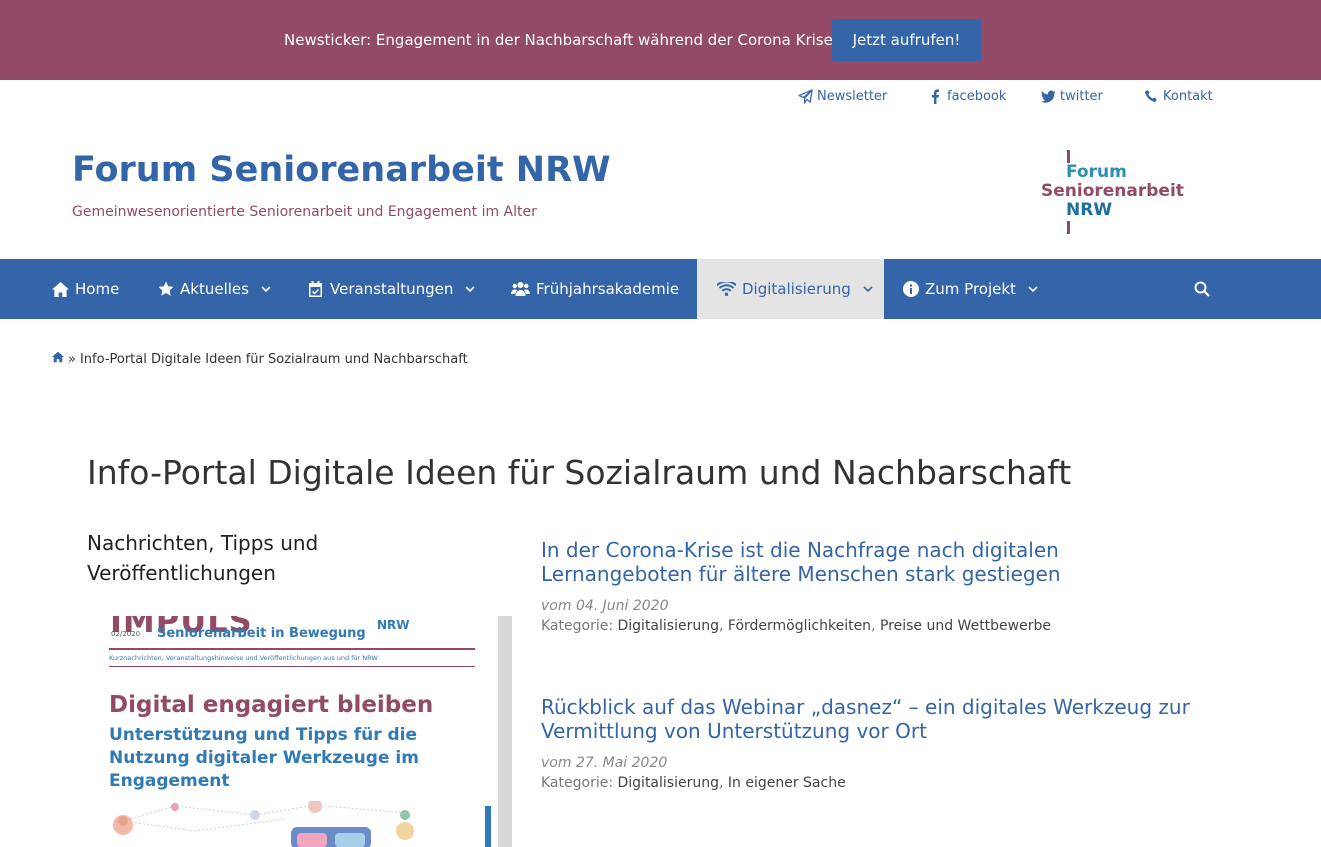 This screenshot has width=1321, height=847. Describe the element at coordinates (166, 288) in the screenshot. I see `star-icon` at that location.